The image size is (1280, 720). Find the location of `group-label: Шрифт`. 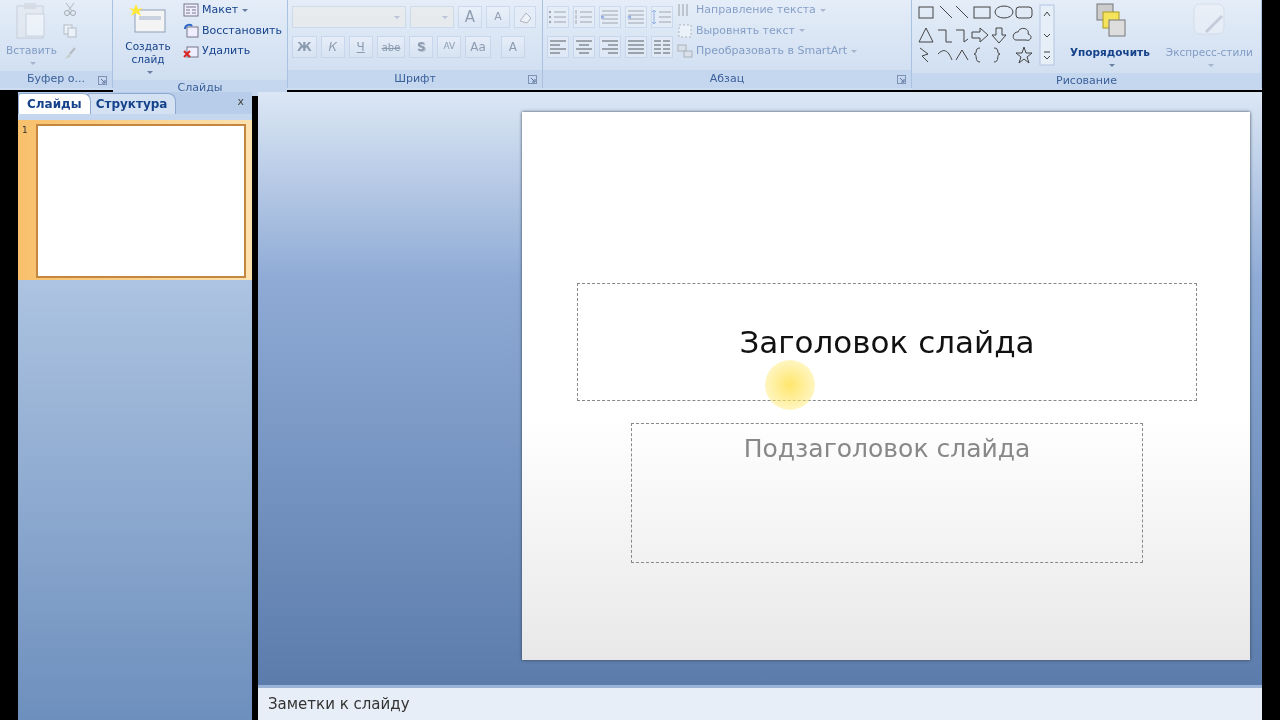

group-label: Шрифт is located at coordinates (415, 78).